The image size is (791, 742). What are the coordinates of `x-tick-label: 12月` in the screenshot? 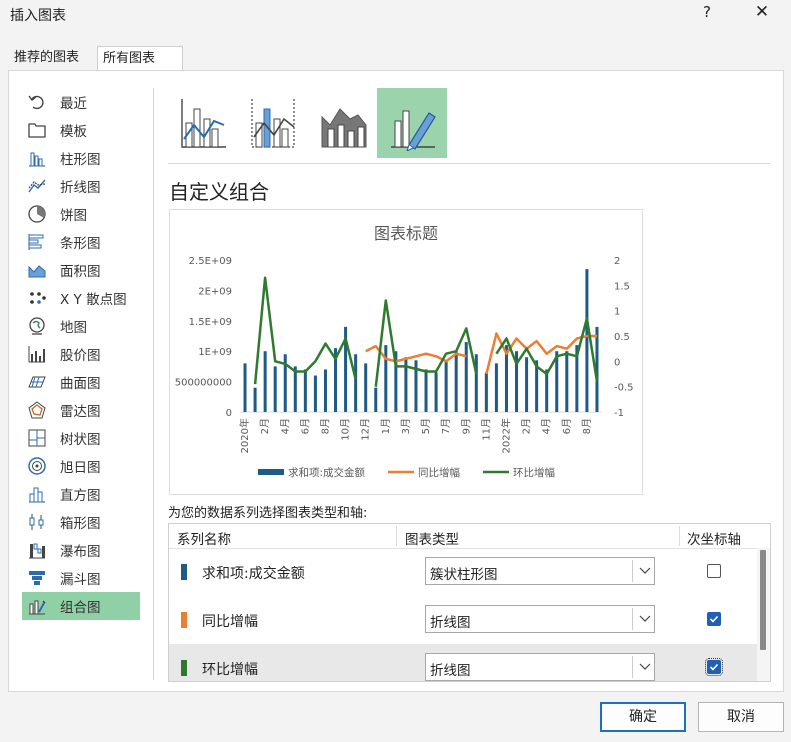 It's located at (366, 429).